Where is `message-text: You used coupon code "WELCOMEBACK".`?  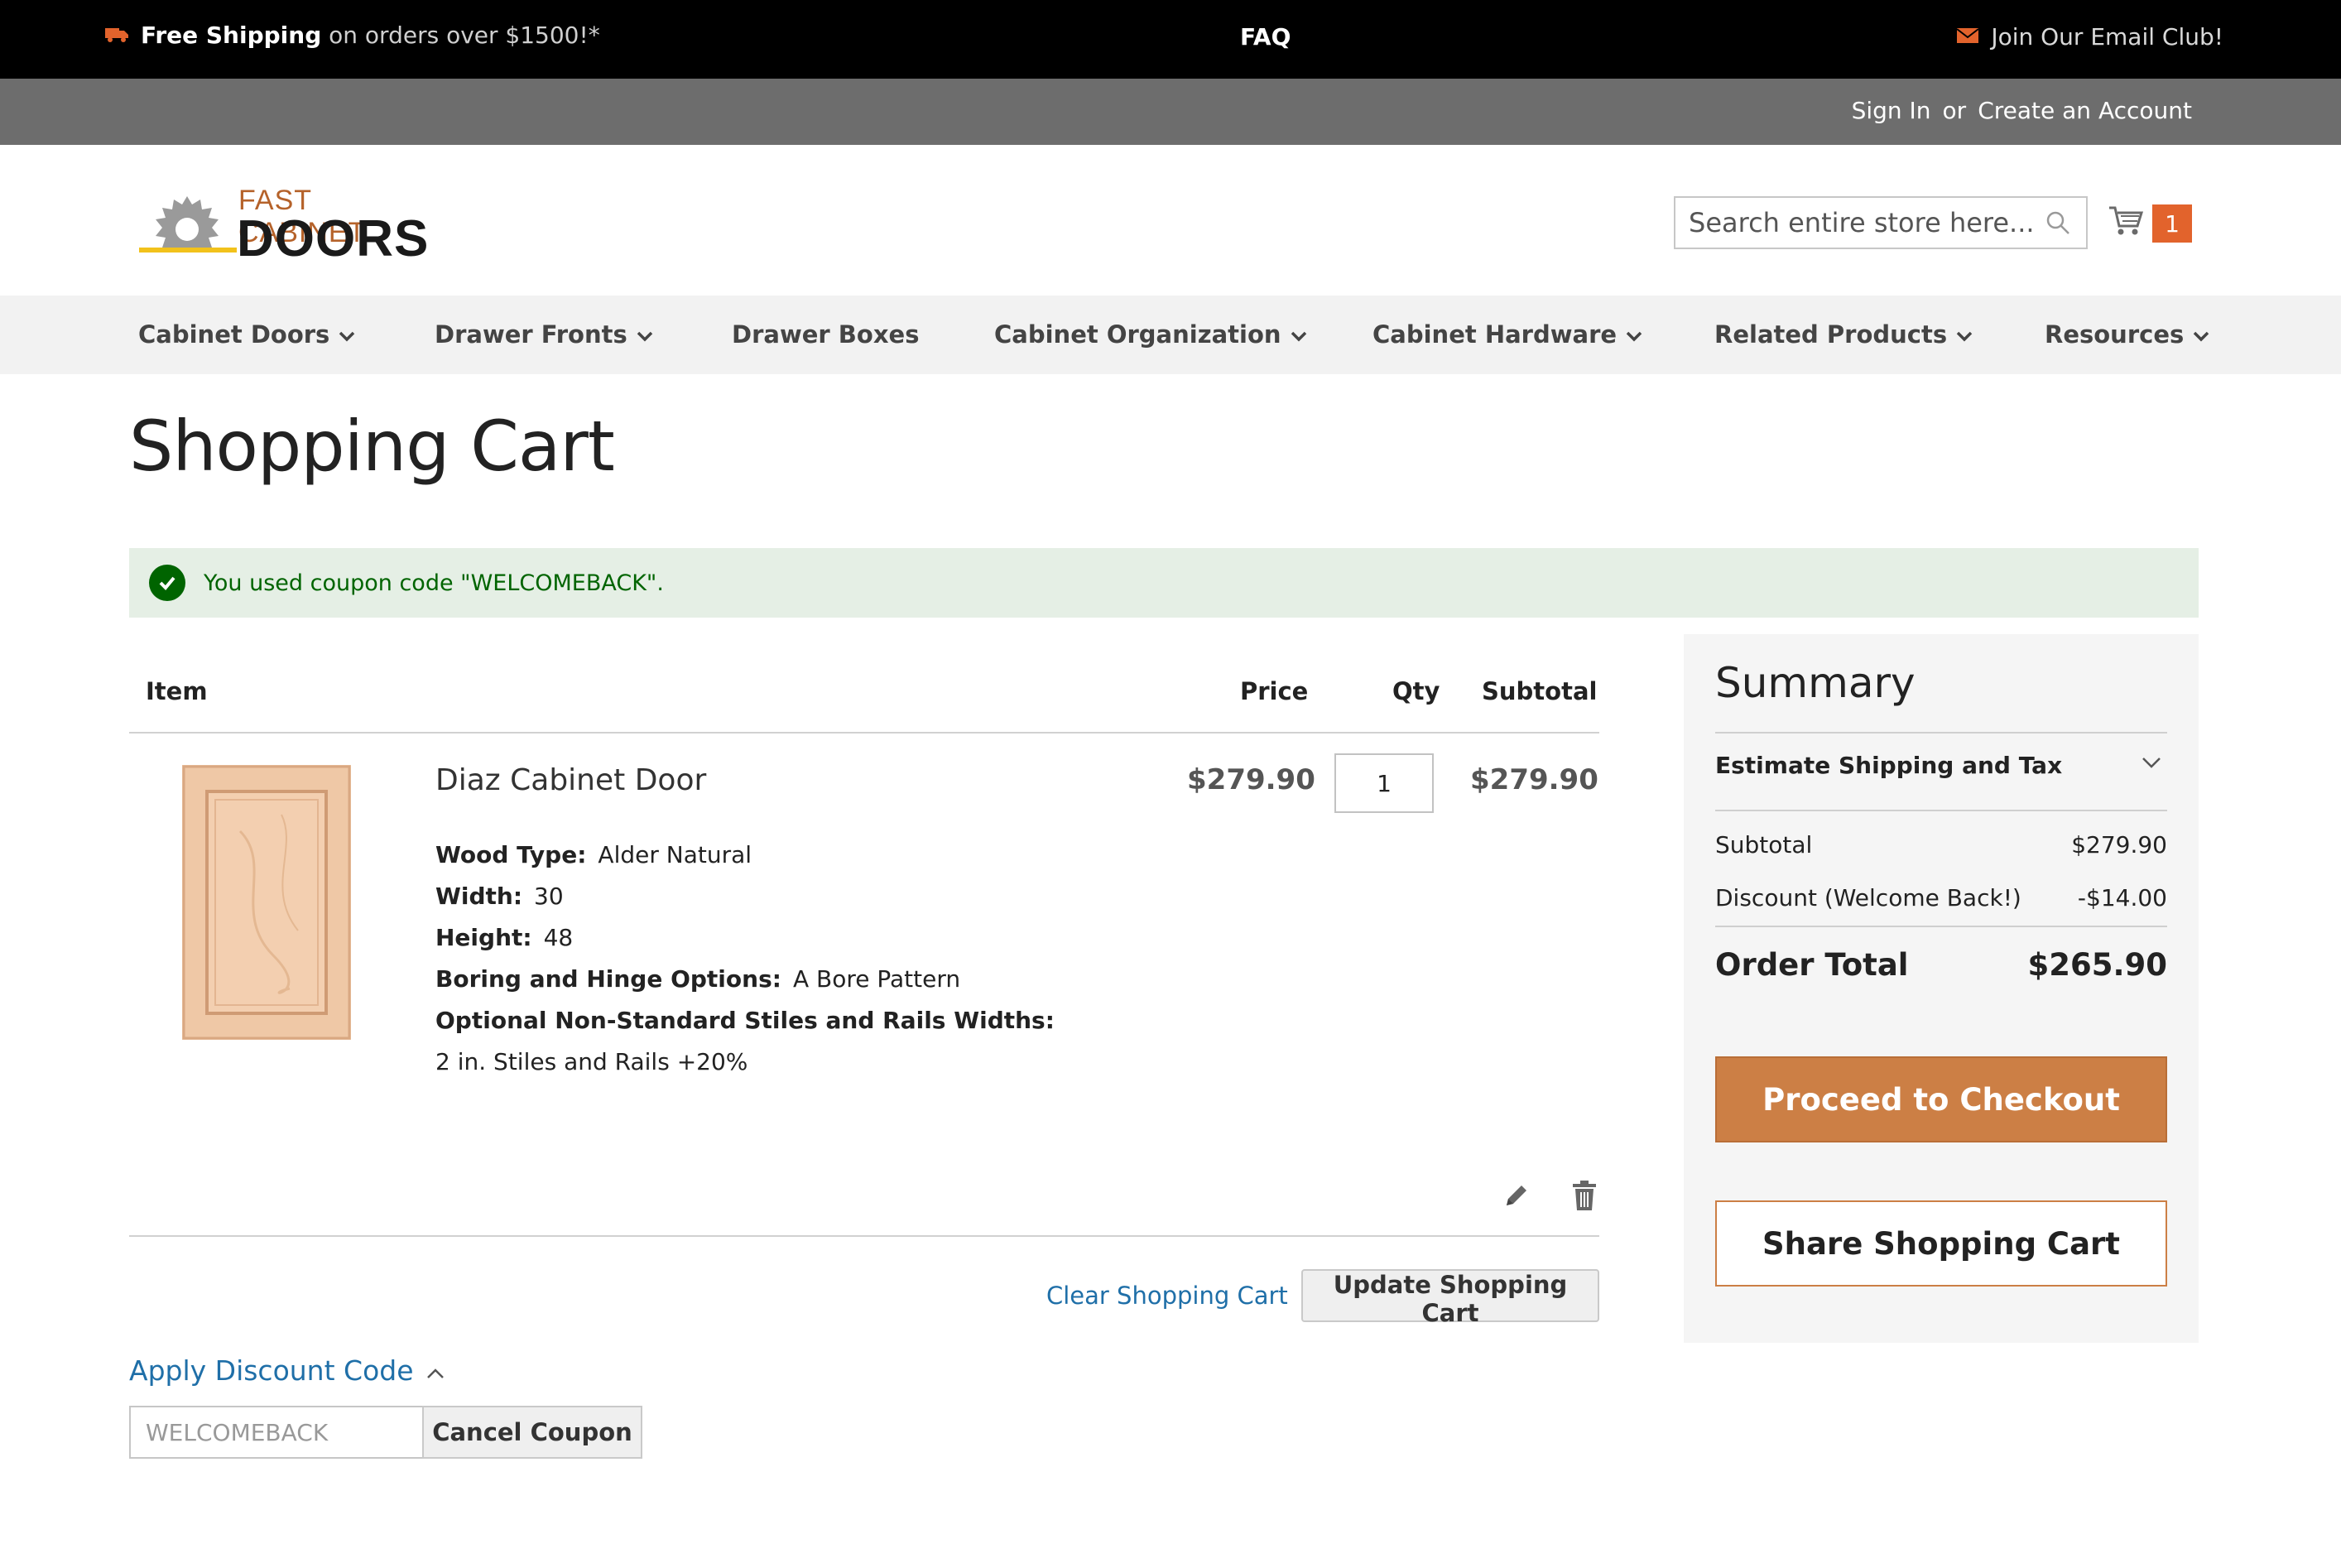 message-text: You used coupon code "WELCOMEBACK". is located at coordinates (434, 583).